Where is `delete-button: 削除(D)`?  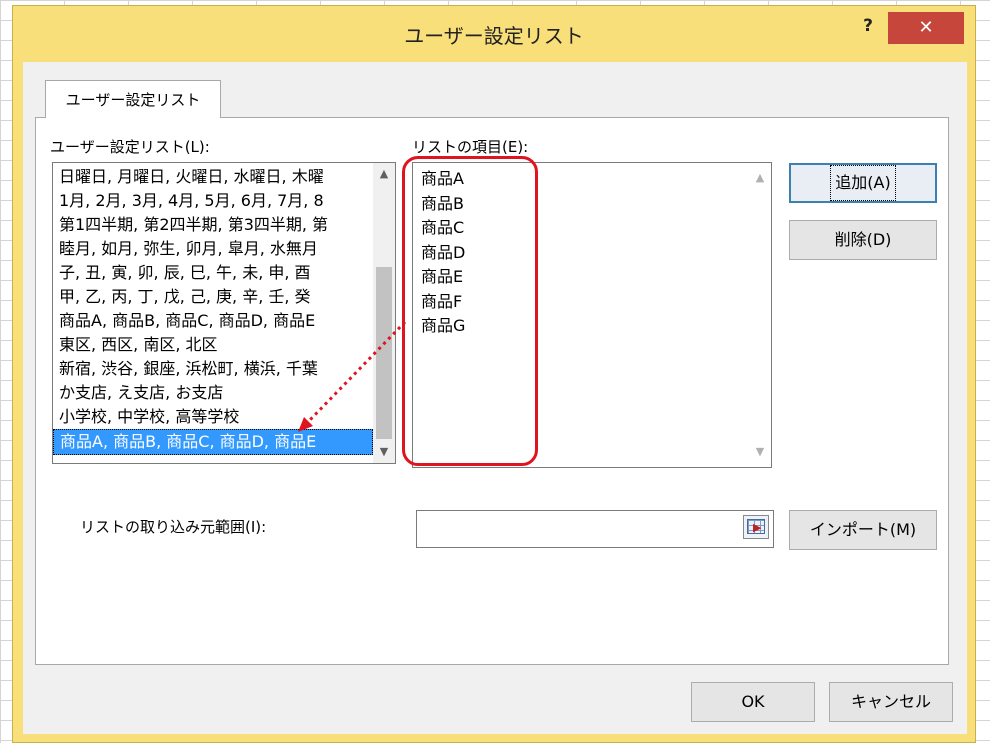 delete-button: 削除(D) is located at coordinates (863, 240).